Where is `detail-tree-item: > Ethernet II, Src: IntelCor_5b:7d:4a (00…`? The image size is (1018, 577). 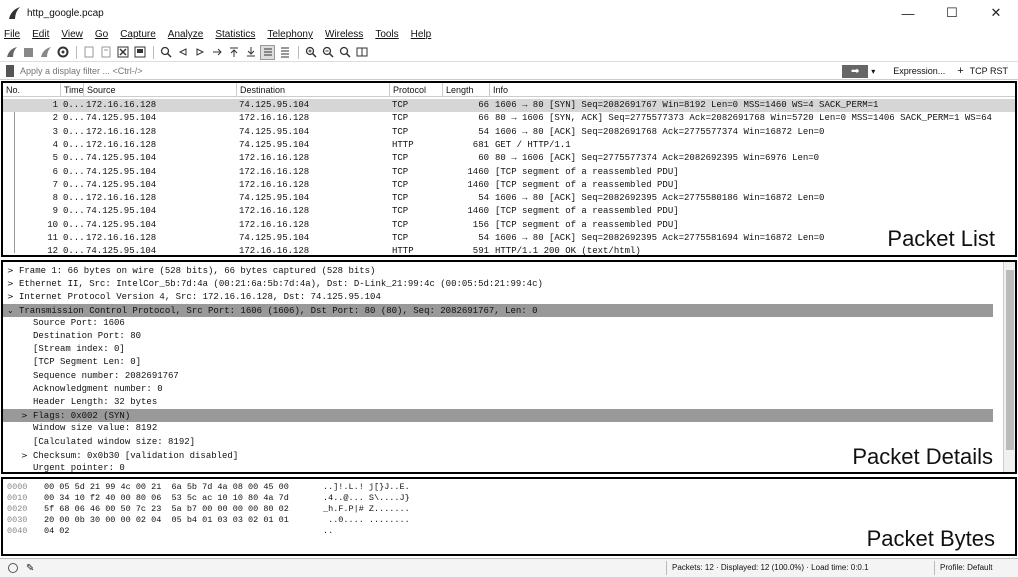
detail-tree-item: > Ethernet II, Src: IntelCor_5b:7d:4a (00… is located at coordinates (498, 283).